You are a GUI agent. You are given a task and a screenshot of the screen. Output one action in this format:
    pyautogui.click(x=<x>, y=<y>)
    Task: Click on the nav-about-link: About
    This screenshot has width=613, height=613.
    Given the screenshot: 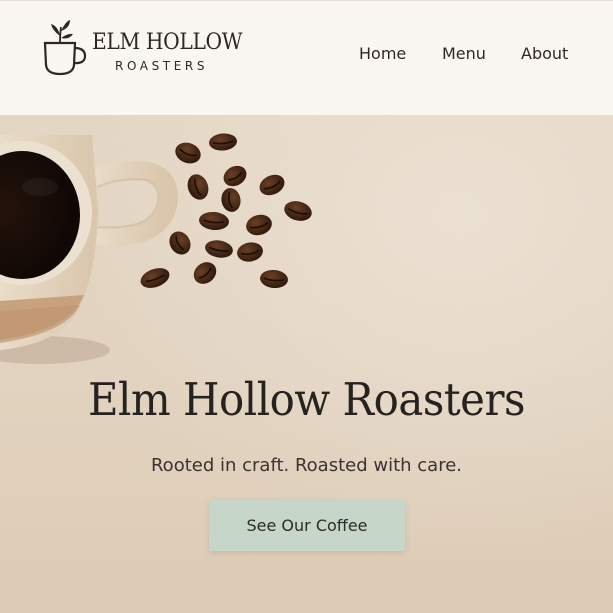 What is the action you would take?
    pyautogui.click(x=544, y=53)
    